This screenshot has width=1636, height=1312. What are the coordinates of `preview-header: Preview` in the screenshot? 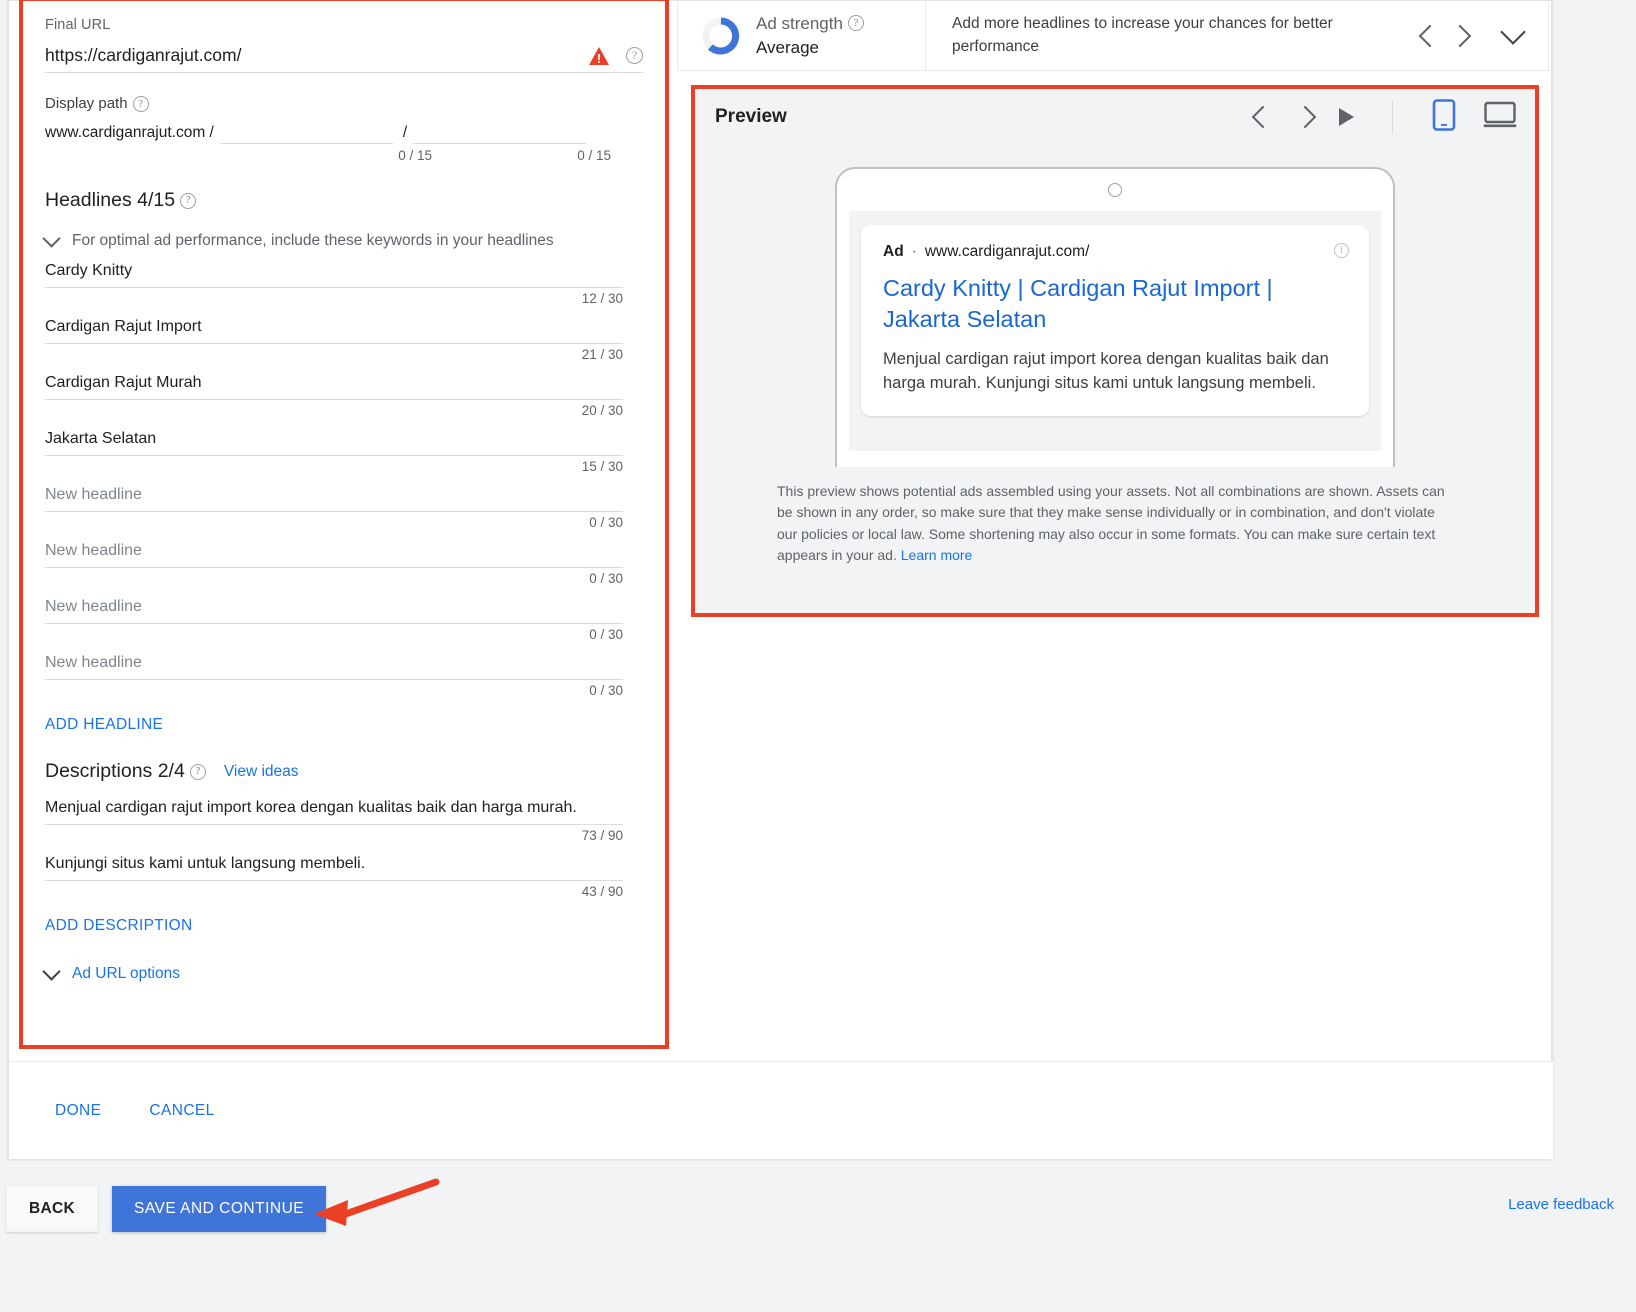 It's located at (1115, 117).